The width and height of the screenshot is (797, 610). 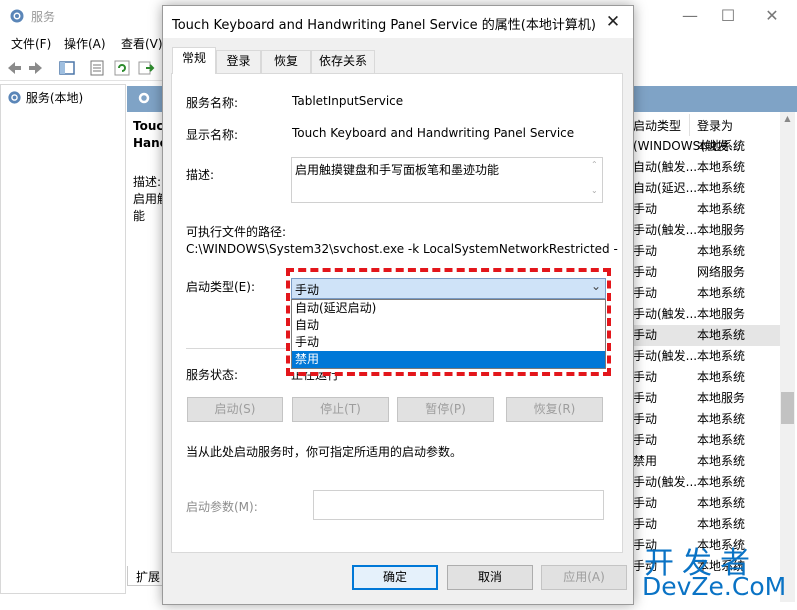 I want to click on description-label: 描述:, so click(x=200, y=175).